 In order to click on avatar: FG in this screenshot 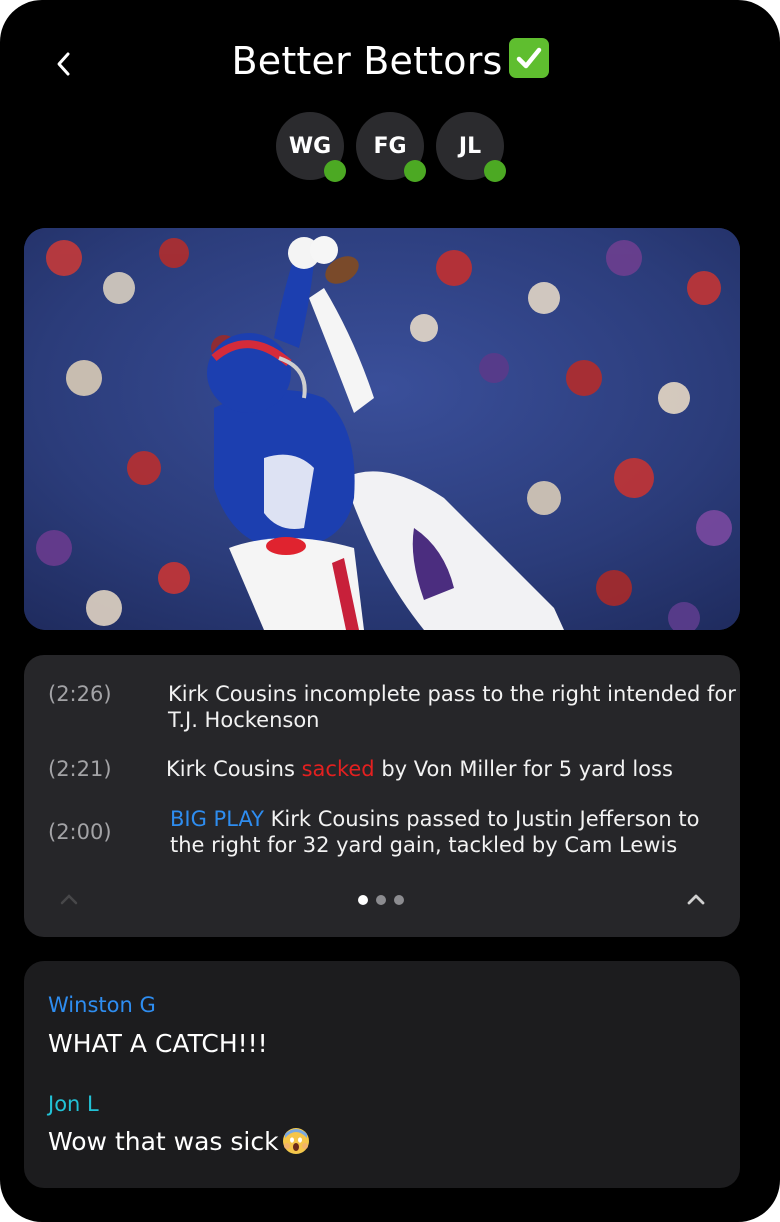, I will do `click(391, 147)`.